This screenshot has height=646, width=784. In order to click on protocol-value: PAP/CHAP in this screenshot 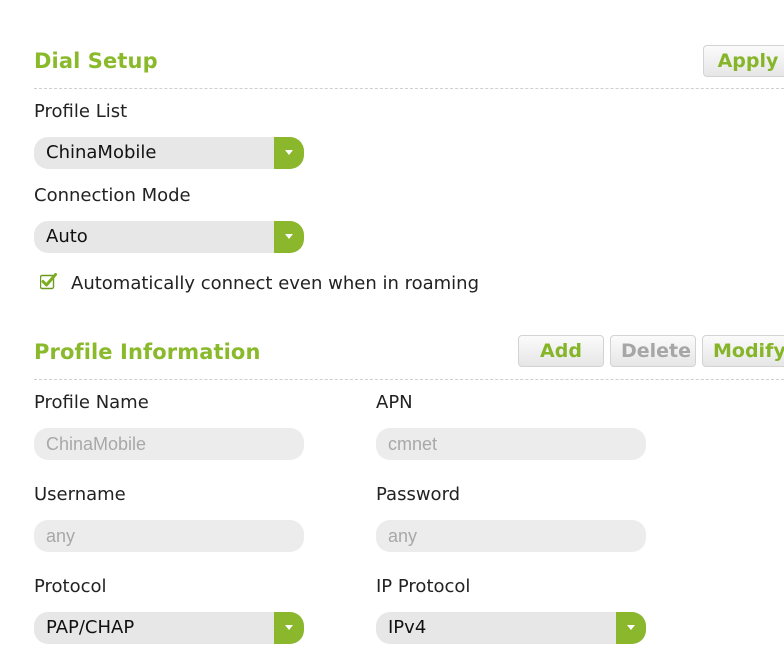, I will do `click(90, 627)`.